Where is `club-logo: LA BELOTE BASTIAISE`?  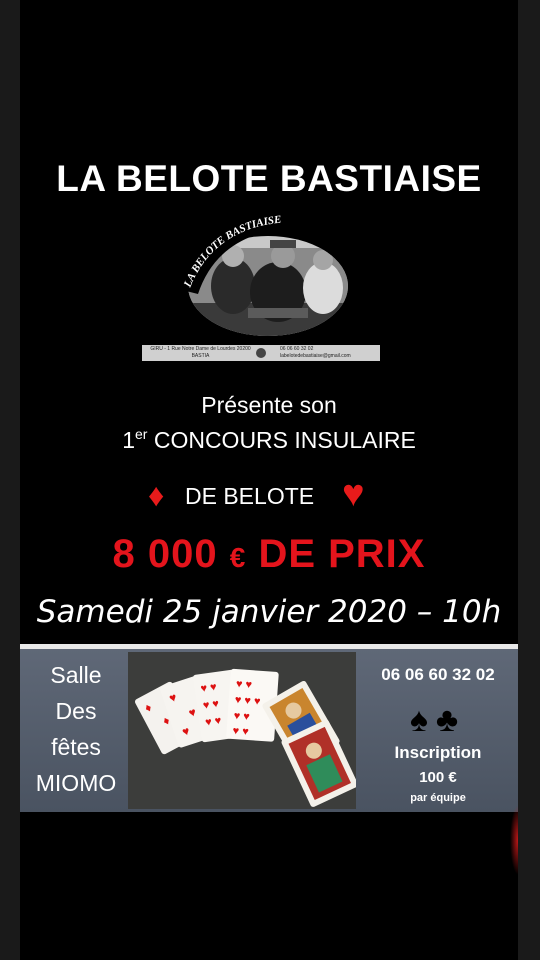 club-logo: LA BELOTE BASTIAISE is located at coordinates (263, 273).